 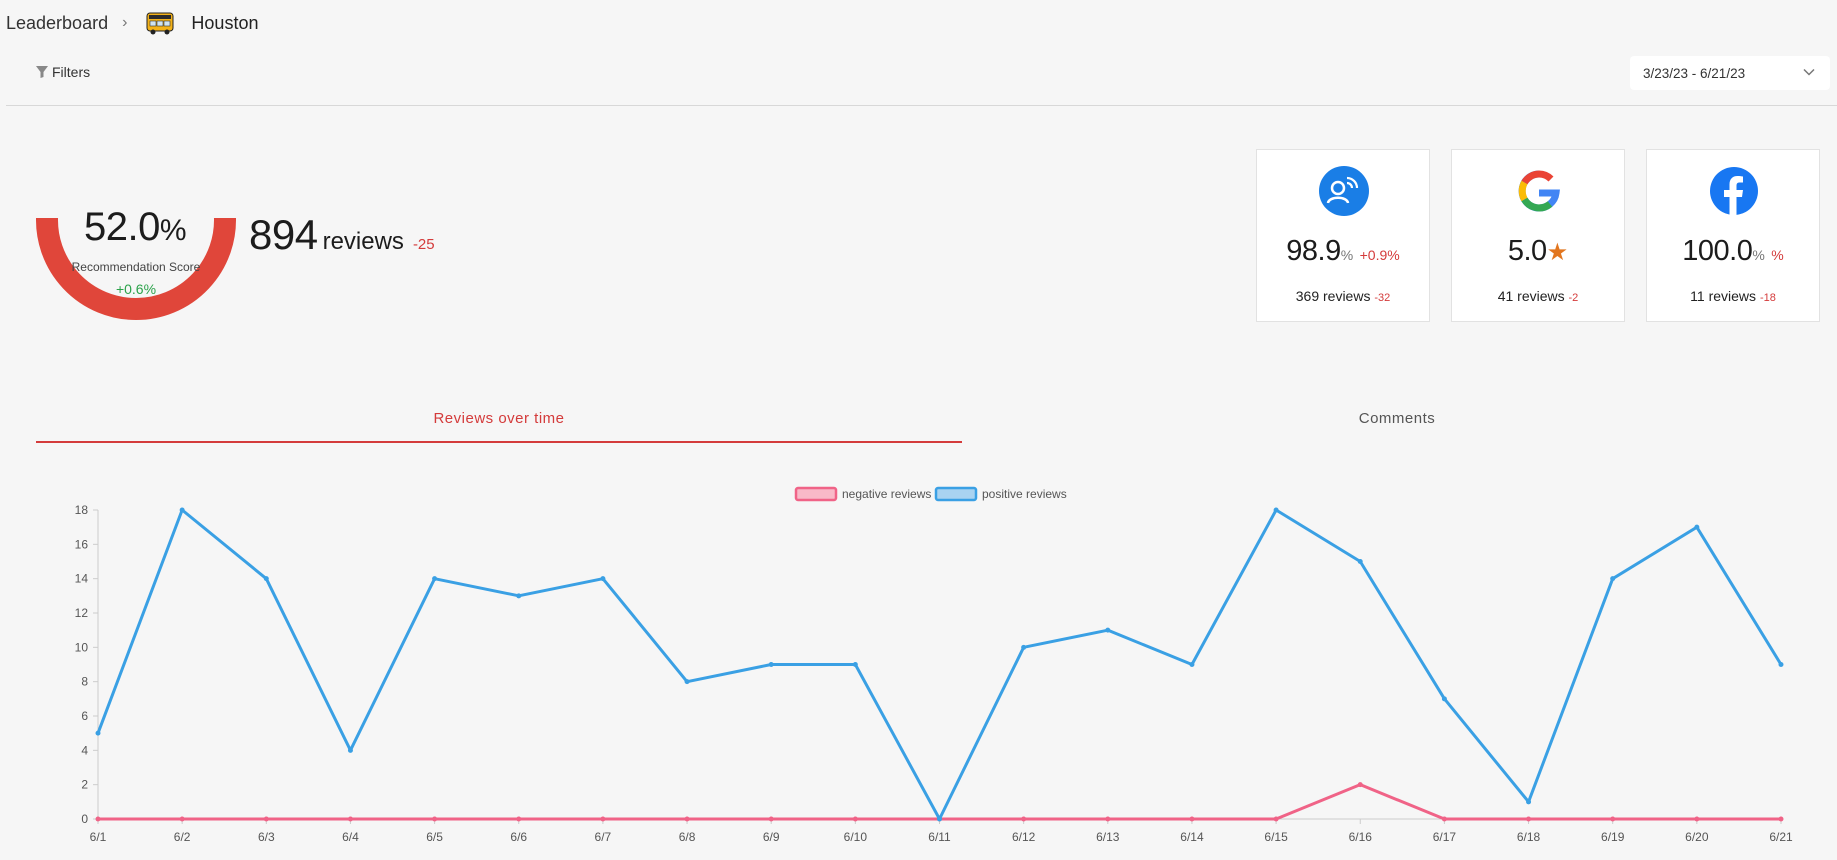 What do you see at coordinates (1445, 837) in the screenshot?
I see `x-tick-label: 6/17` at bounding box center [1445, 837].